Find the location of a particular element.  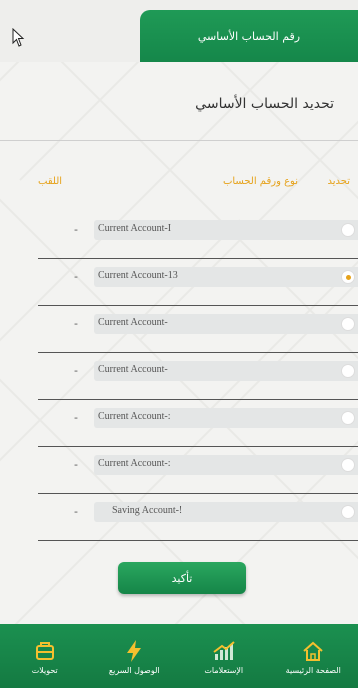

column-header-nickname: اللقب is located at coordinates (50, 181).